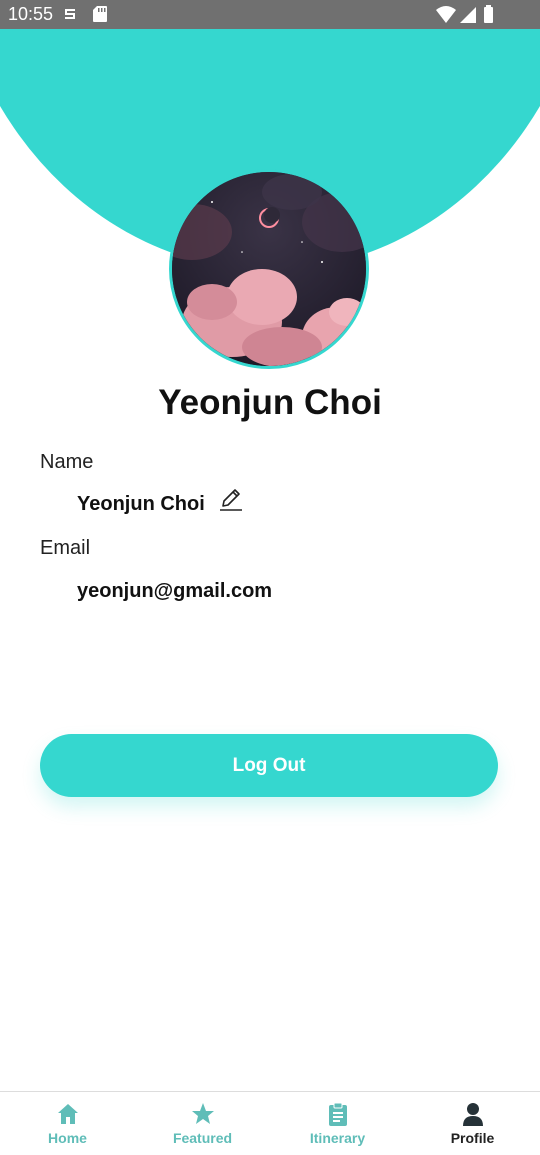 The image size is (540, 1155). Describe the element at coordinates (67, 1138) in the screenshot. I see `nav-label-home: Home` at that location.